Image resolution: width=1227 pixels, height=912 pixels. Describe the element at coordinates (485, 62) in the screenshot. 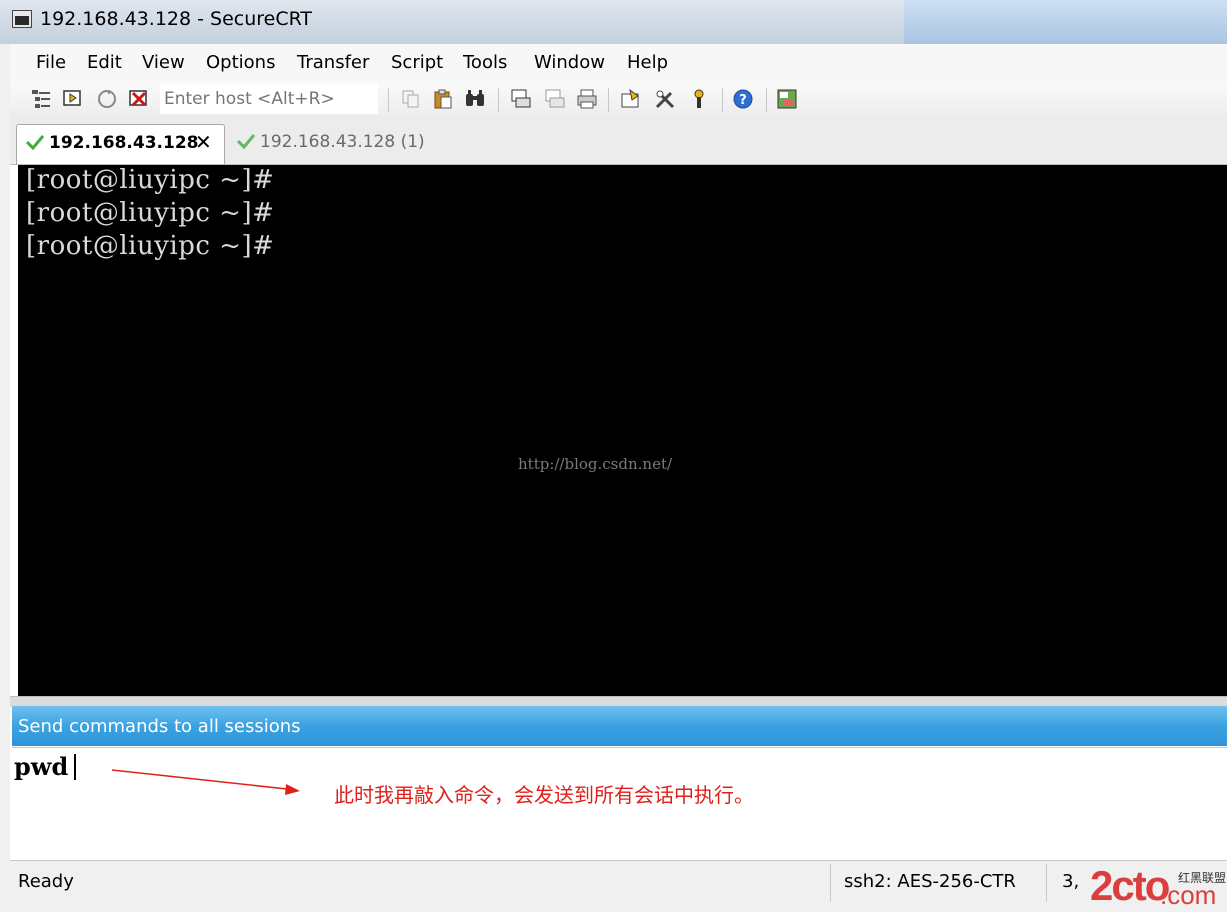

I see `menu-tools: Tools` at that location.